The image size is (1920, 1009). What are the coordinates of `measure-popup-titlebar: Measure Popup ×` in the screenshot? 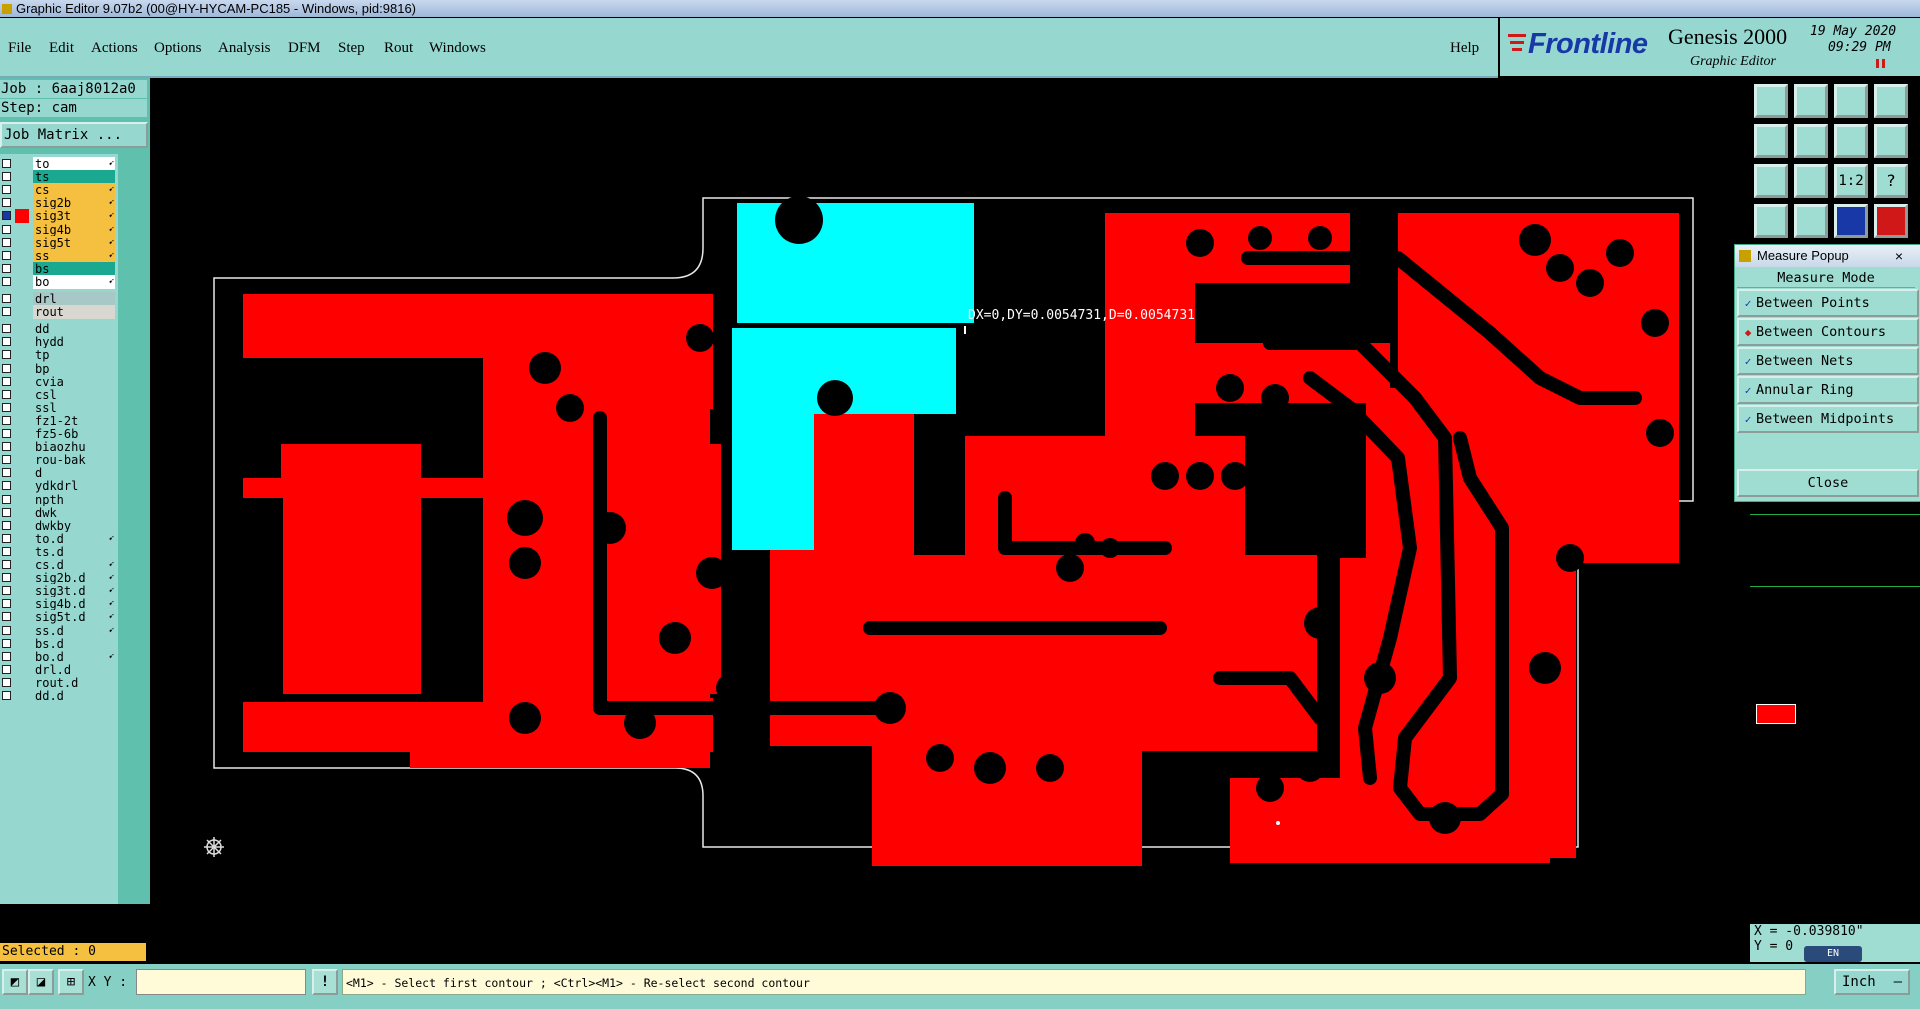 It's located at (1827, 256).